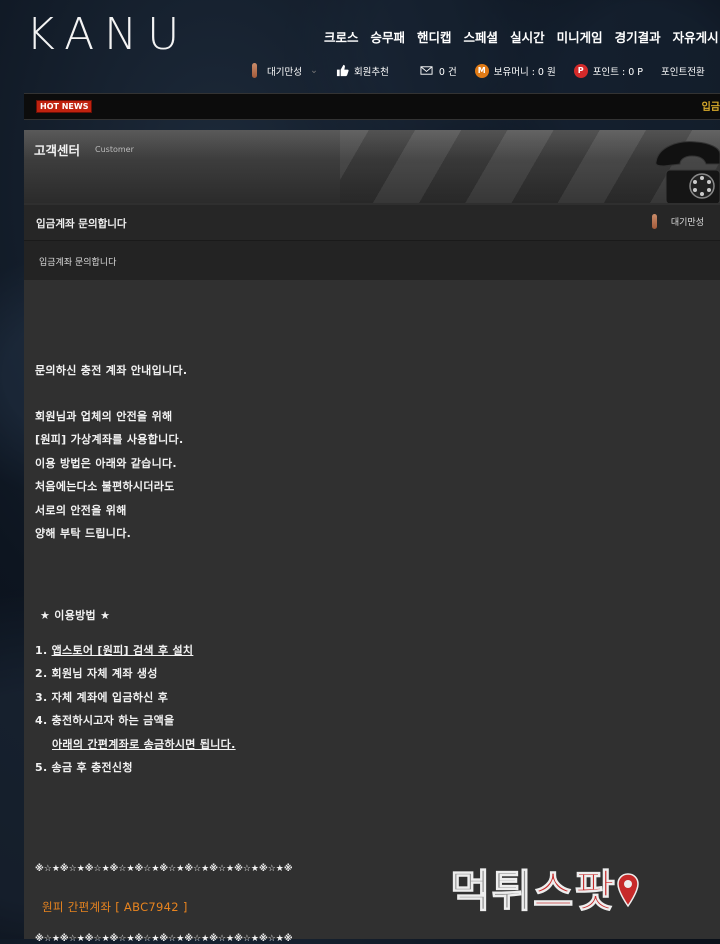  I want to click on step-item: 1. 앱스토어 [원피] 검색 후 설치, so click(114, 650).